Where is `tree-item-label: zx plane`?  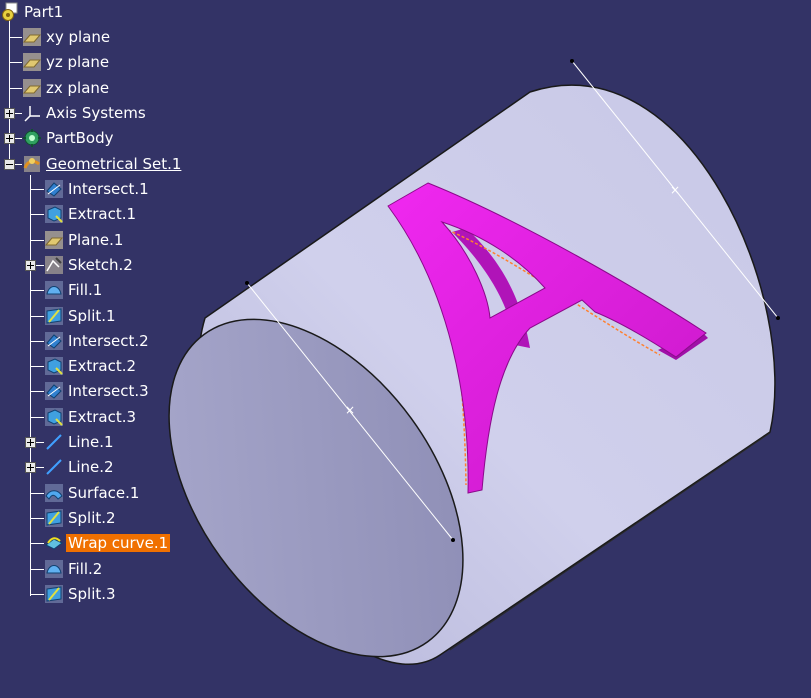
tree-item-label: zx plane is located at coordinates (78, 88).